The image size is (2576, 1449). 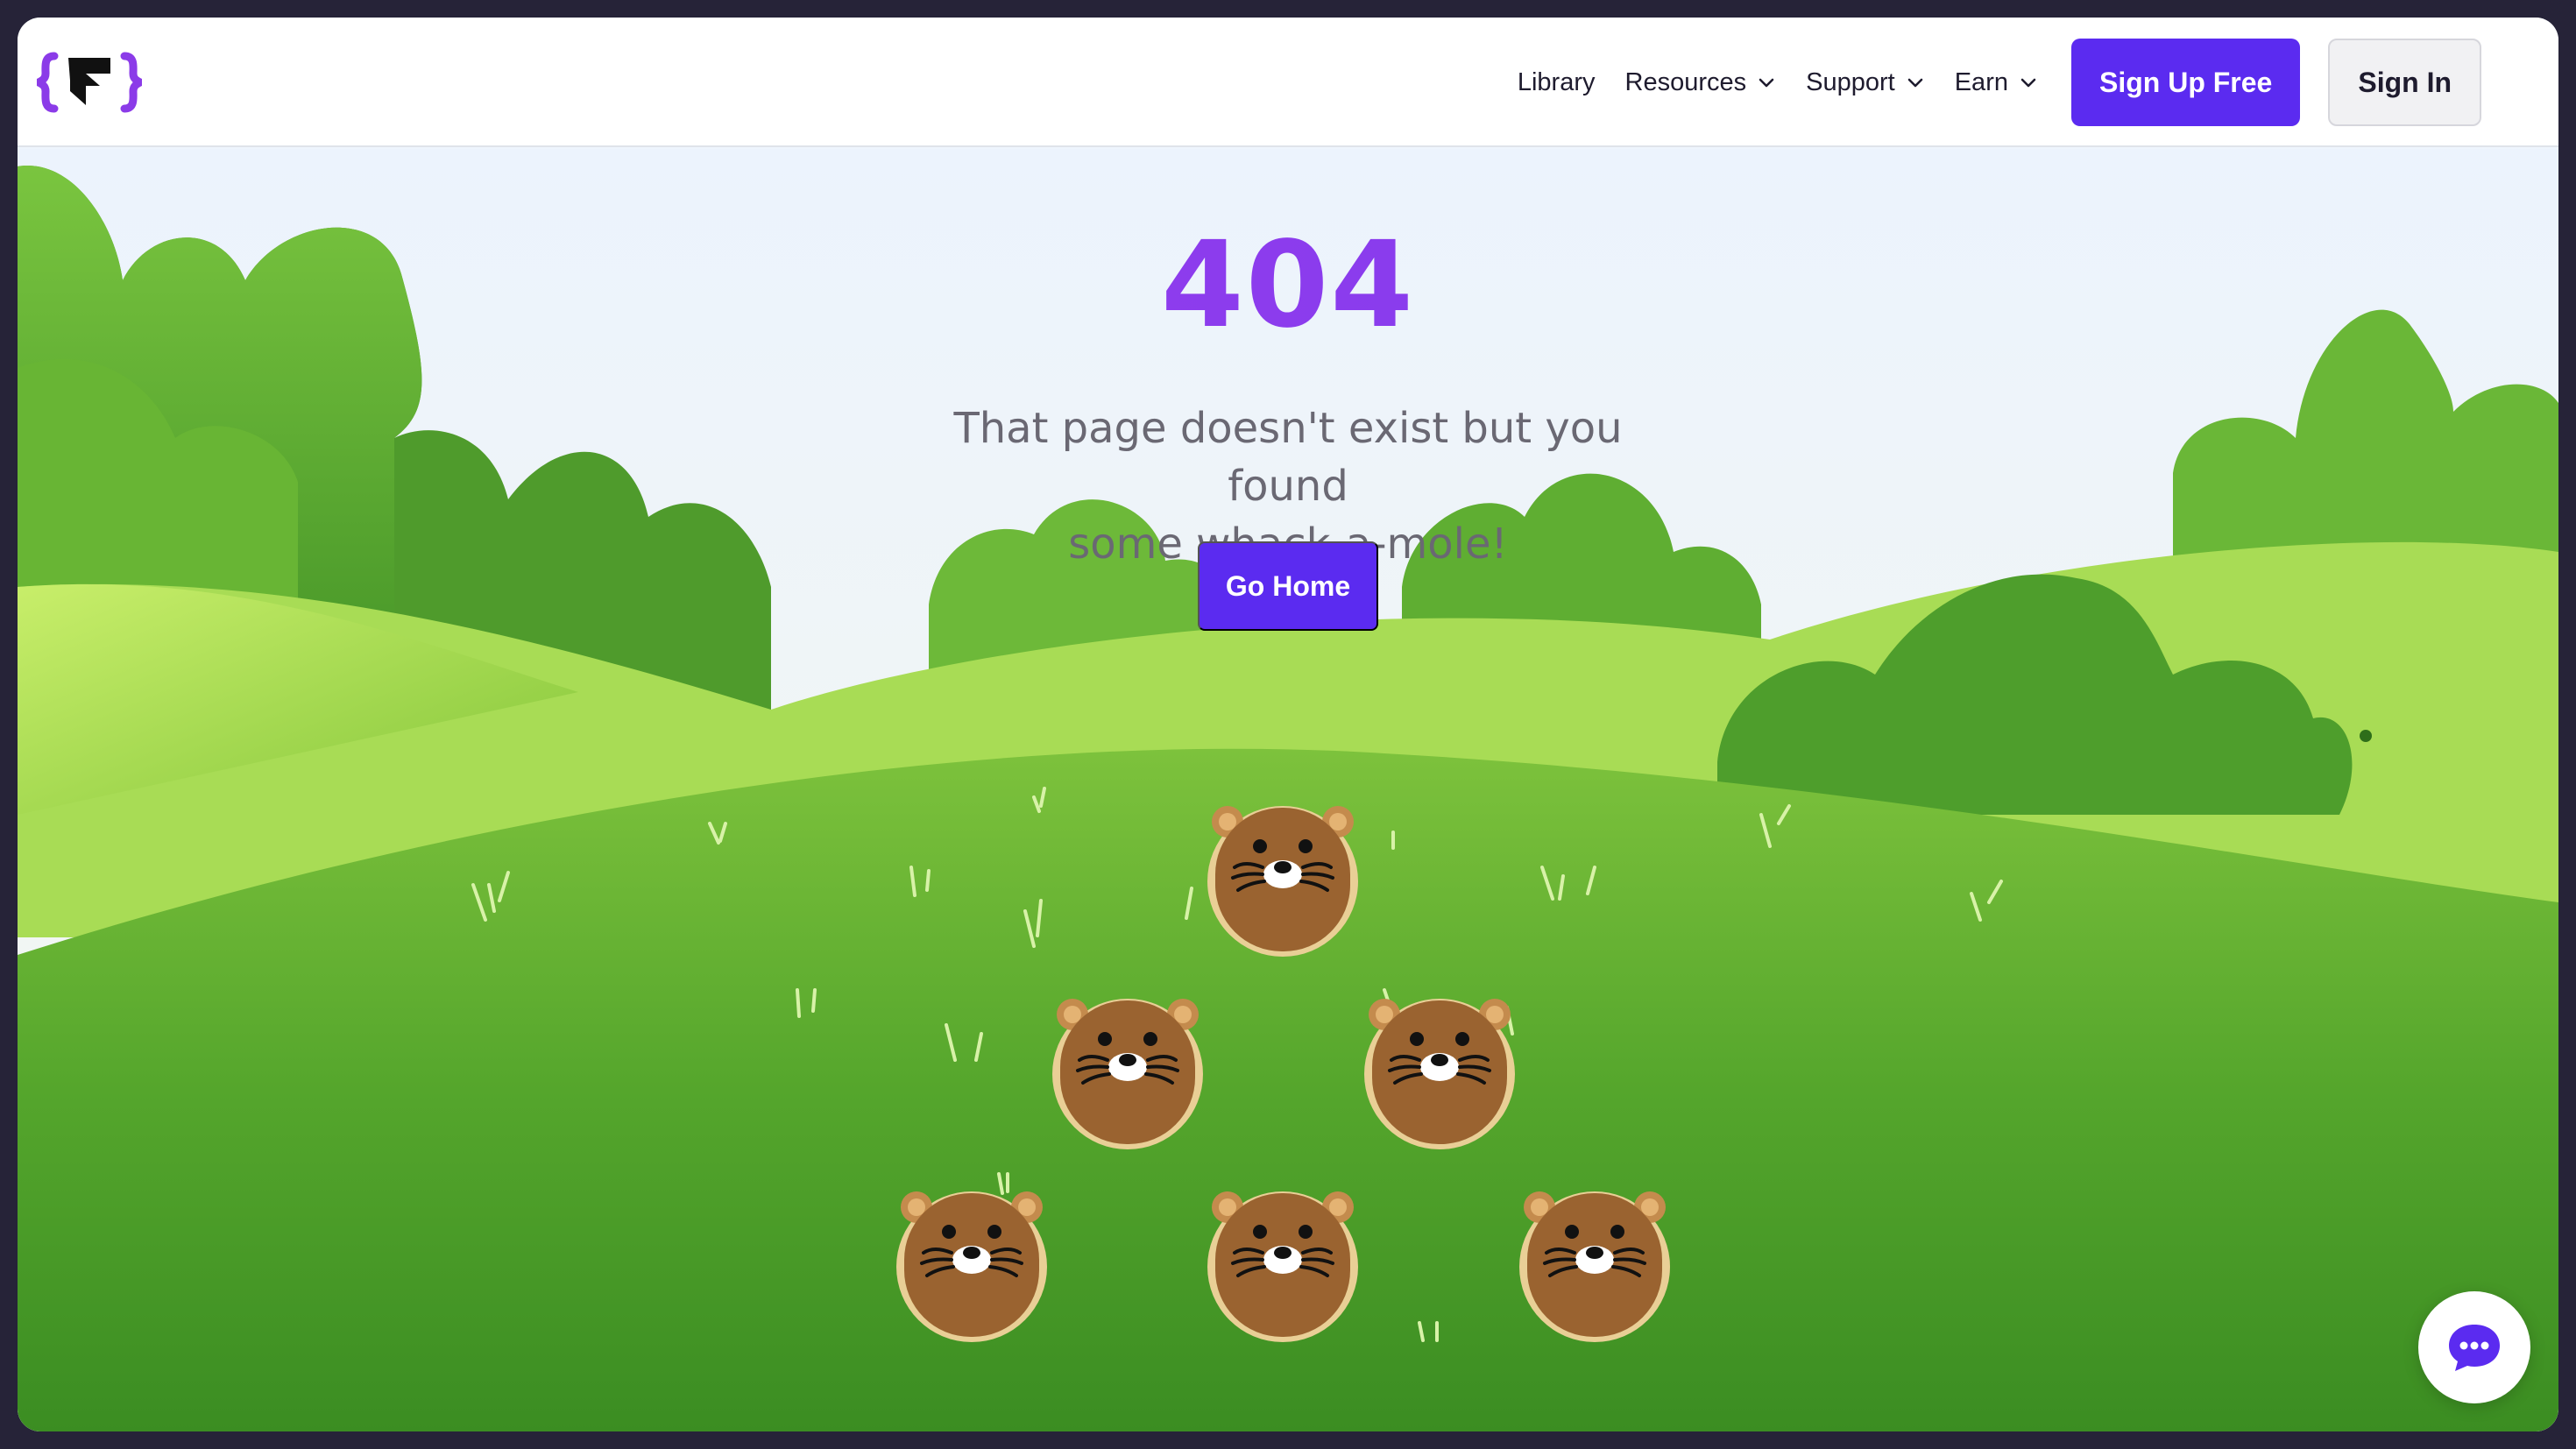 I want to click on chat-widget-button, so click(x=2474, y=1347).